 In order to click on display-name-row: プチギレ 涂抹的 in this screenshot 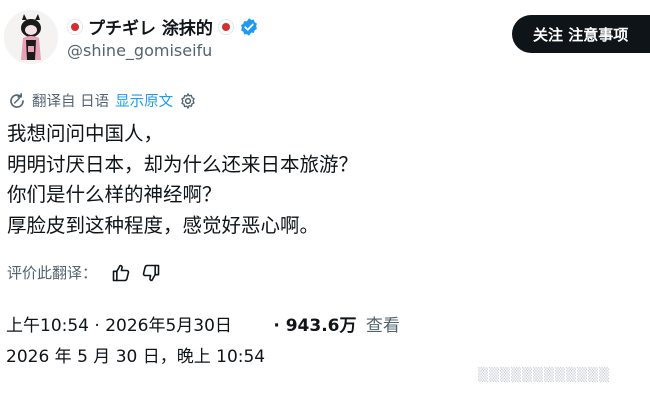, I will do `click(163, 26)`.